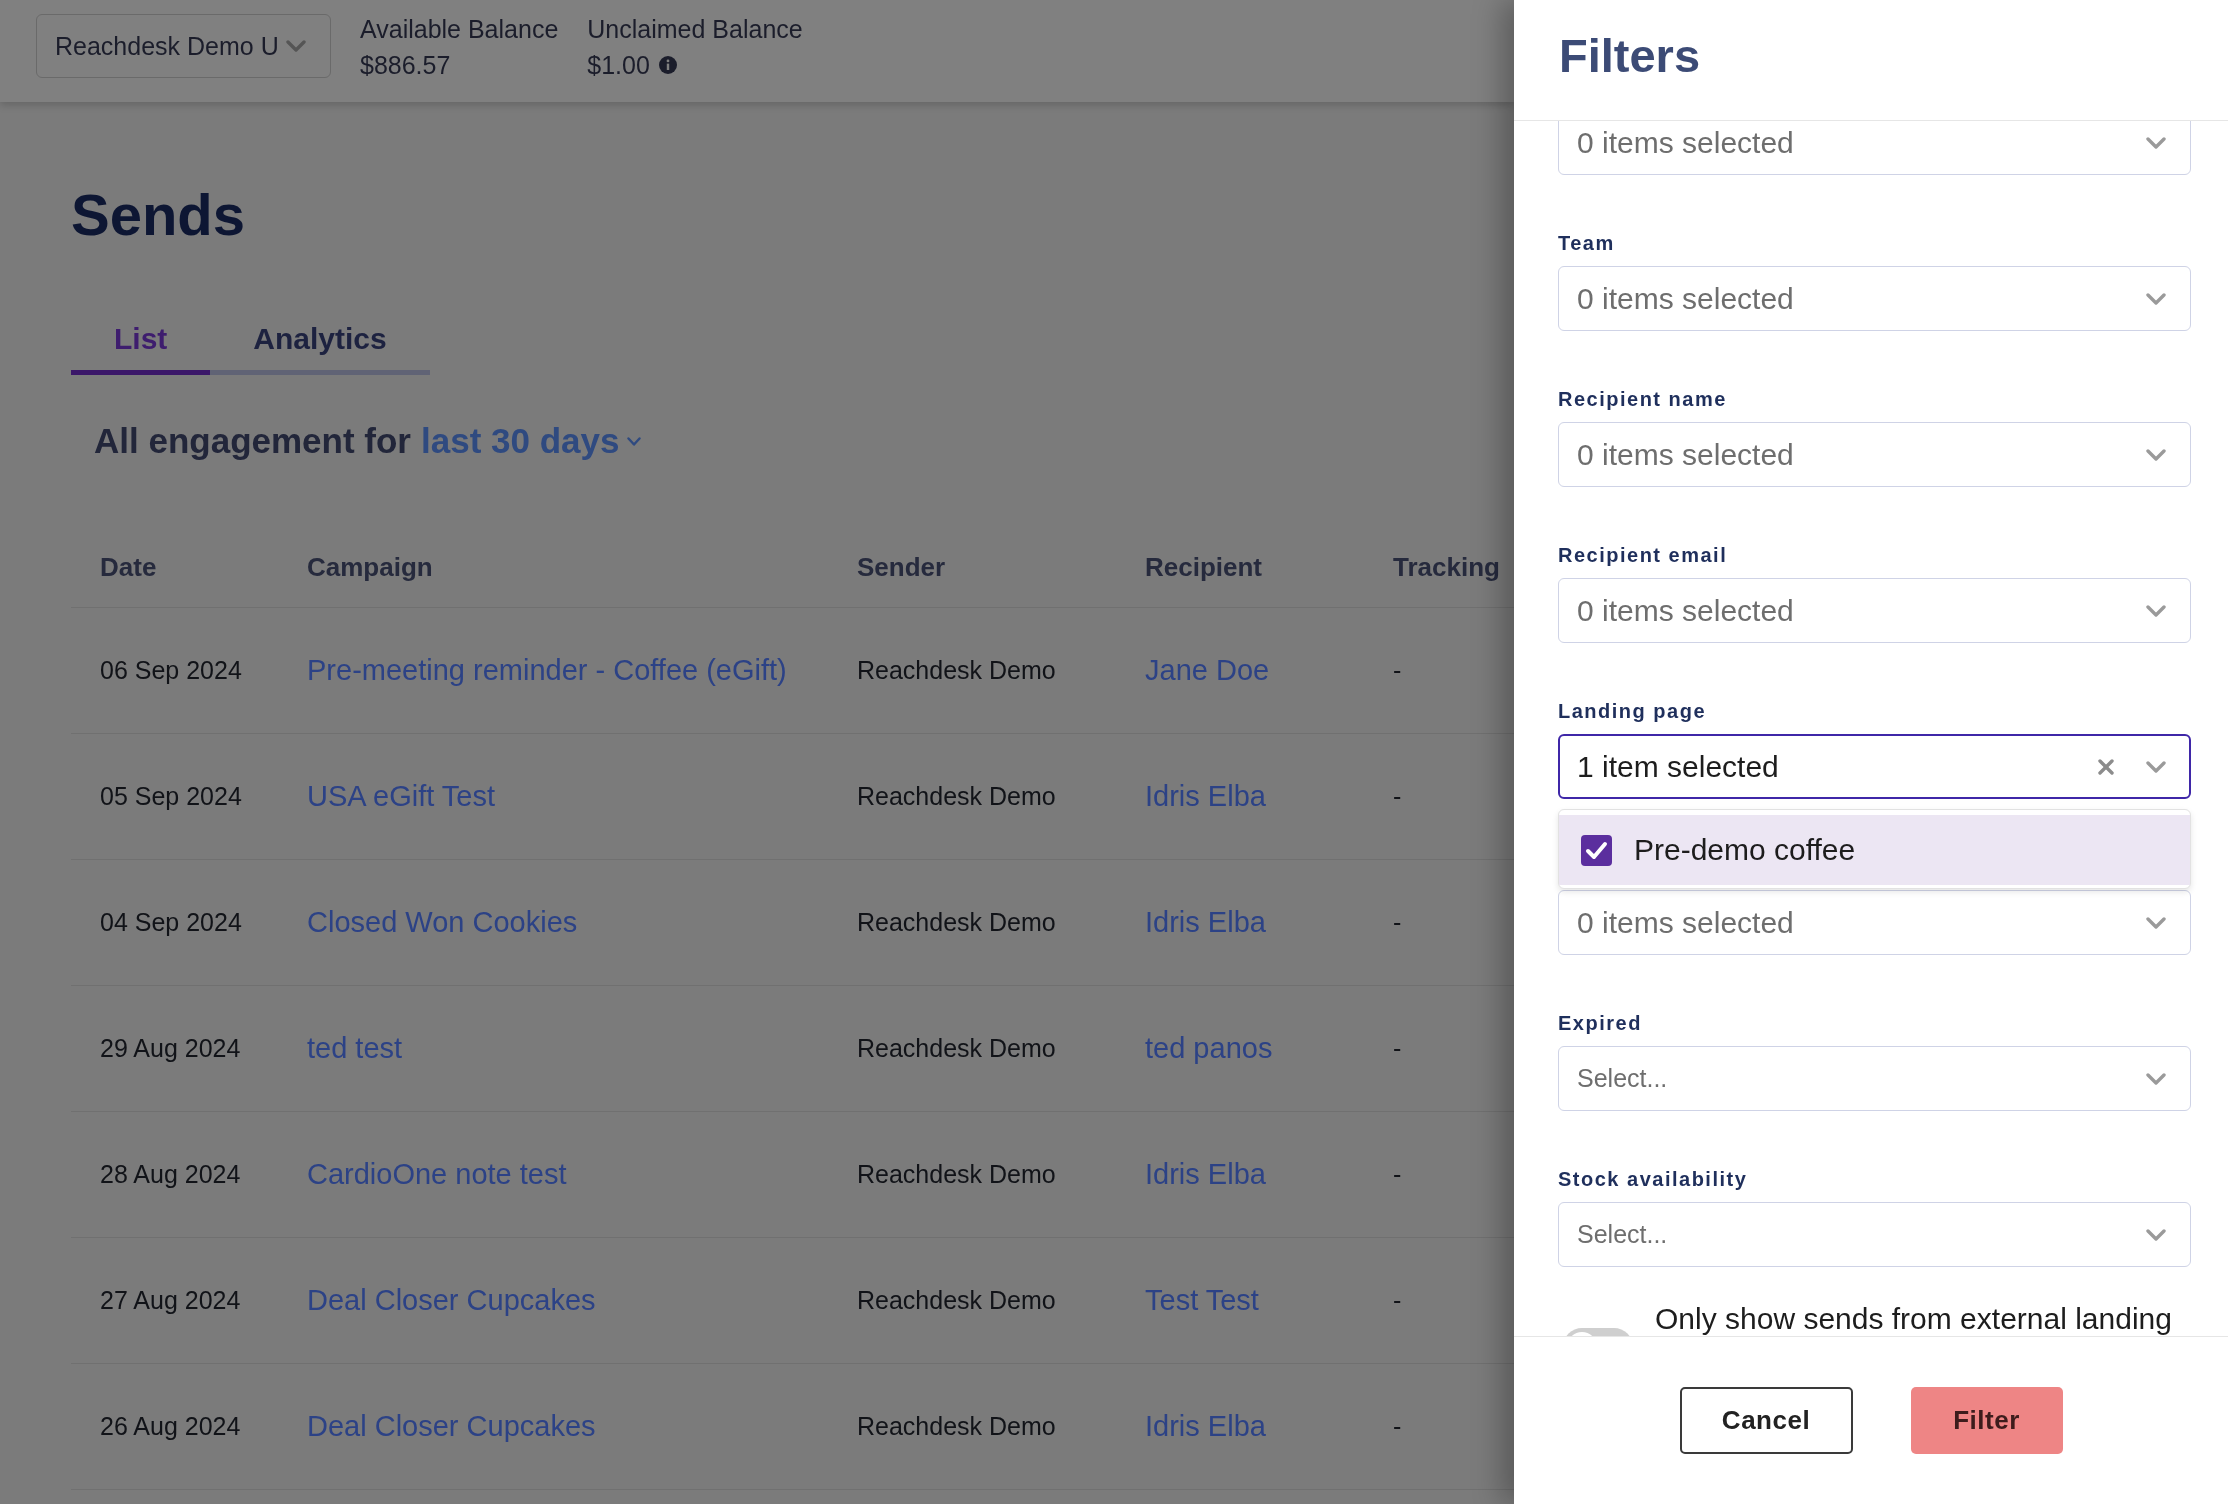 The height and width of the screenshot is (1504, 2228). Describe the element at coordinates (183, 46) in the screenshot. I see `account-dropdown: Reachdesk Demo U` at that location.